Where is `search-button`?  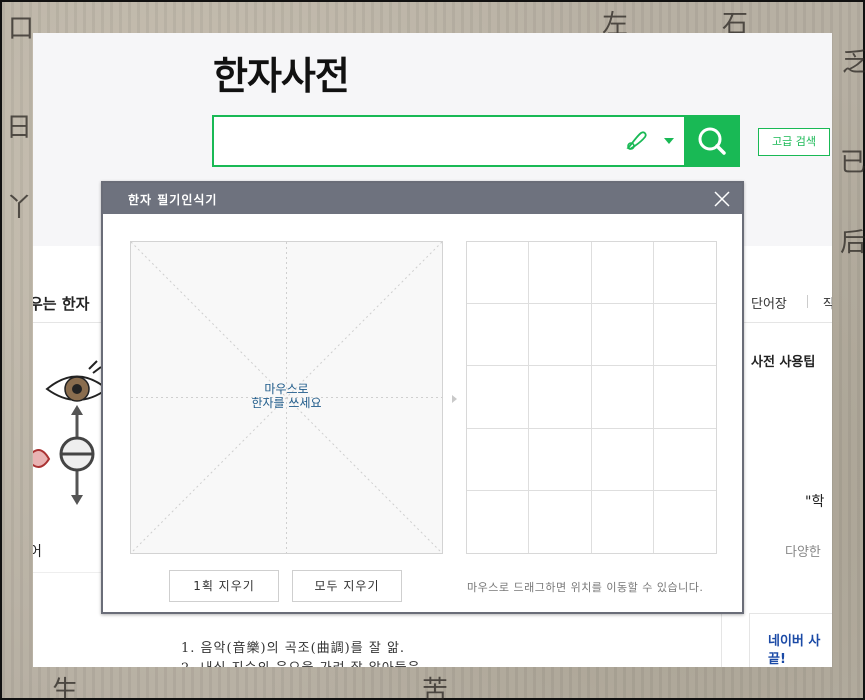 search-button is located at coordinates (712, 141).